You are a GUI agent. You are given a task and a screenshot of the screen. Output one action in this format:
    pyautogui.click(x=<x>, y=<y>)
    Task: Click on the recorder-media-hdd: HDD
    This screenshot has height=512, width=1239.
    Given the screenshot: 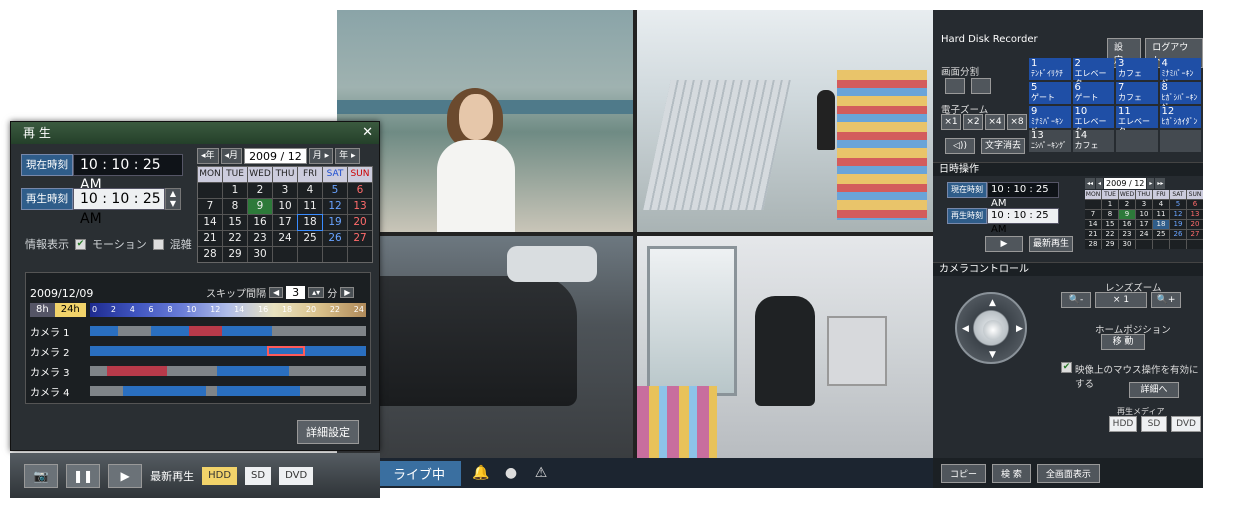 What is the action you would take?
    pyautogui.click(x=1123, y=424)
    